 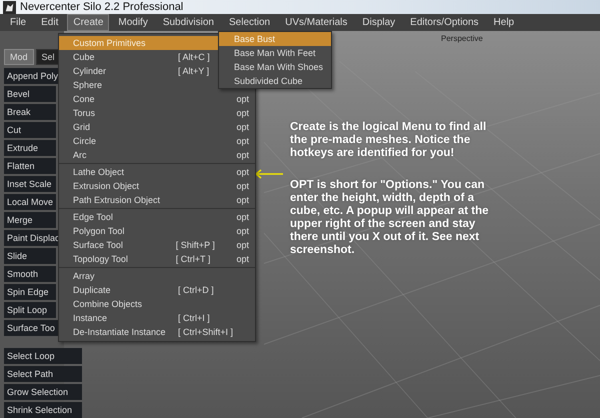 What do you see at coordinates (194, 318) in the screenshot?
I see `shortcut-text: [ Ctrl+I ]` at bounding box center [194, 318].